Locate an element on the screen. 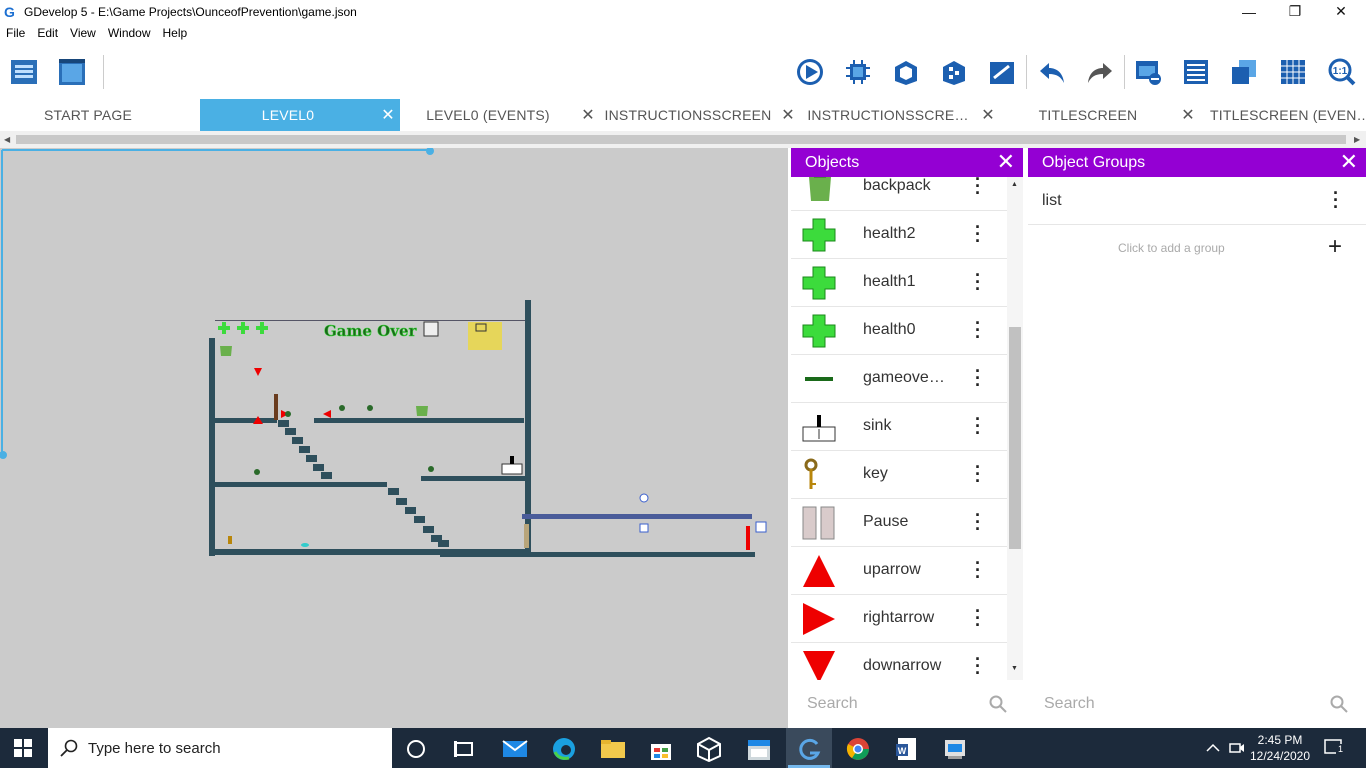  objects-scrollbar-thumb is located at coordinates (1015, 438).